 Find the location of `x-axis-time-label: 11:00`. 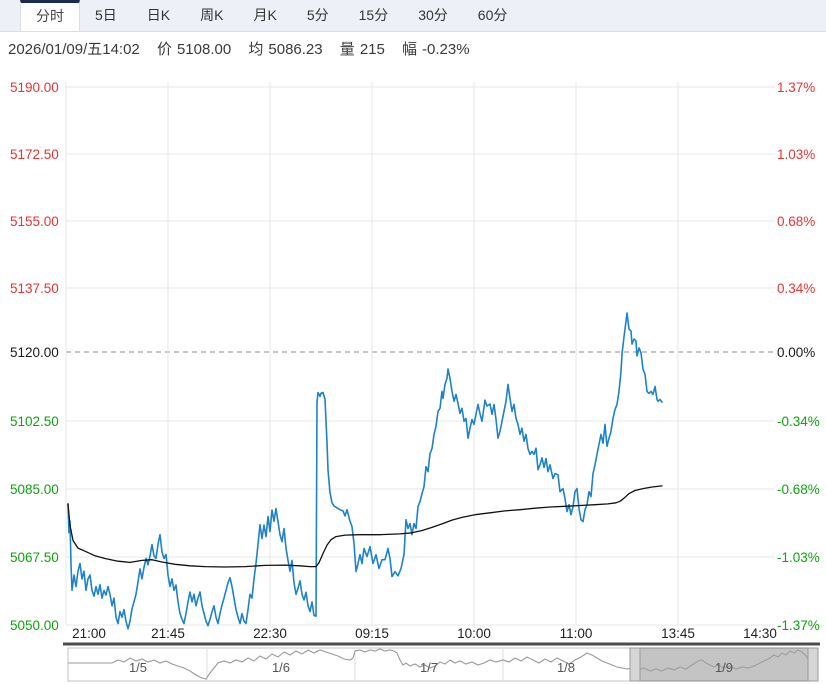

x-axis-time-label: 11:00 is located at coordinates (576, 633).